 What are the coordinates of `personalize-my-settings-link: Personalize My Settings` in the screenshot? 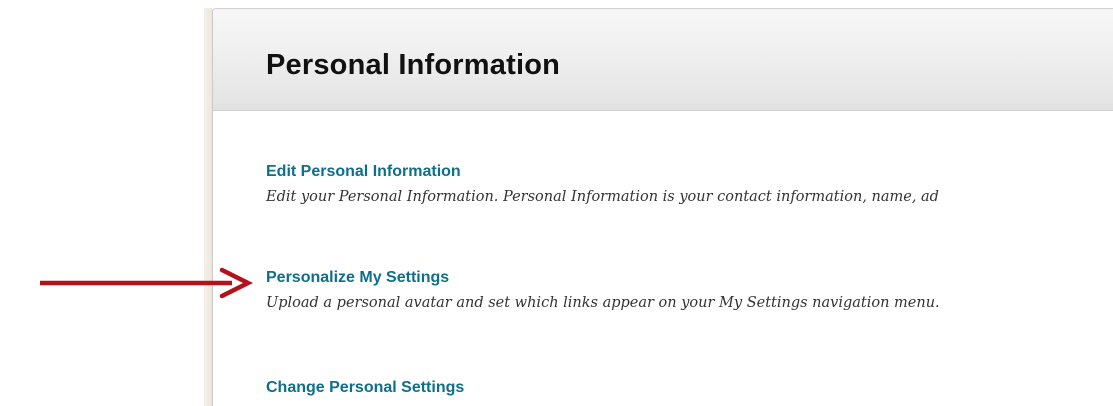 It's located at (603, 278).